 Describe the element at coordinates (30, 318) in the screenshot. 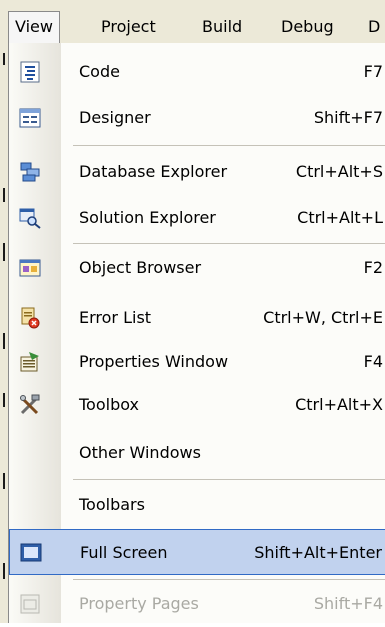

I see `error-list-icon` at that location.